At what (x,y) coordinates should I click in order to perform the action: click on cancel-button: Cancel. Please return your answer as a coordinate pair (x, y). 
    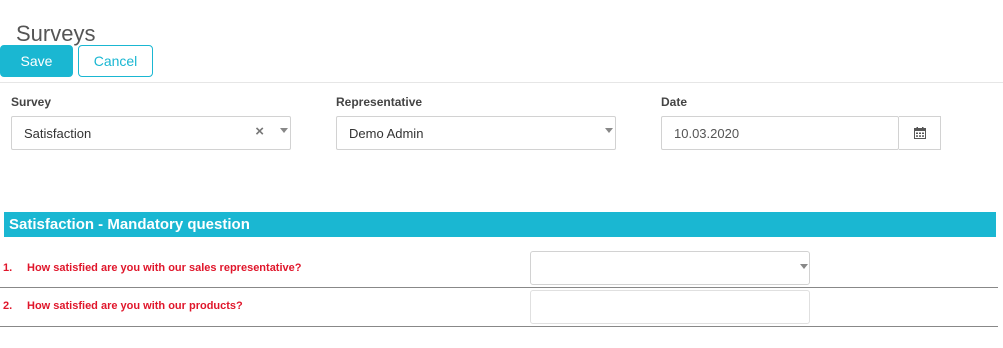
    Looking at the image, I should click on (115, 61).